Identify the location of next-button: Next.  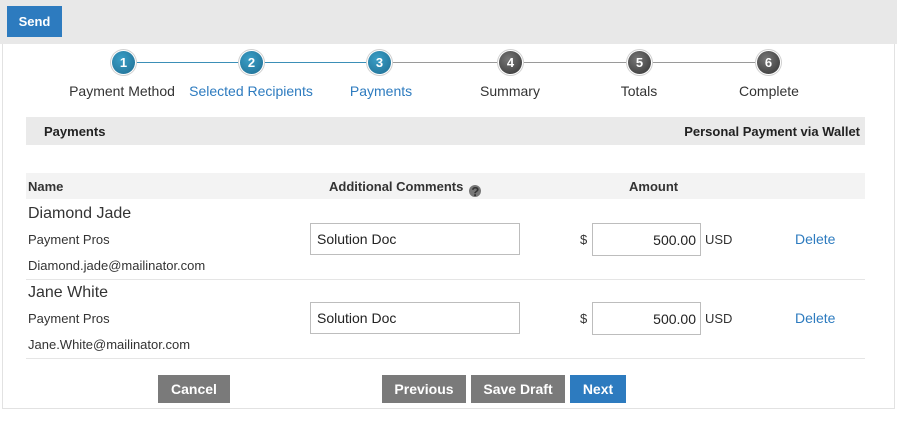
(598, 389).